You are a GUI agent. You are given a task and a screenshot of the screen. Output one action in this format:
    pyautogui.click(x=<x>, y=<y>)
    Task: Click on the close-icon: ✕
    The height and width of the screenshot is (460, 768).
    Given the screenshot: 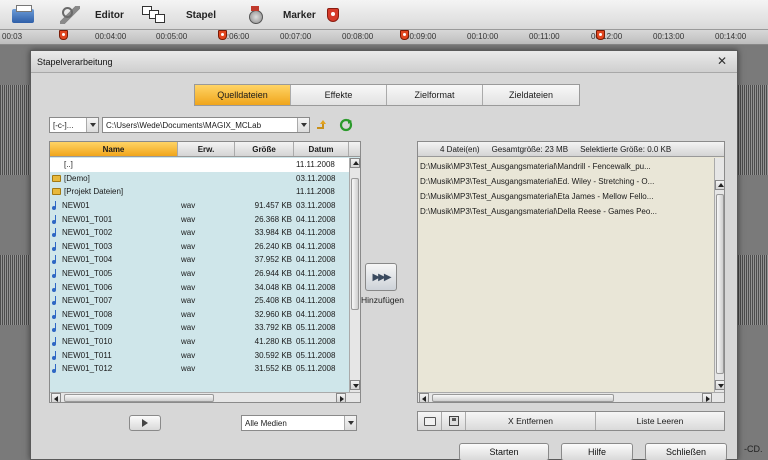 What is the action you would take?
    pyautogui.click(x=722, y=62)
    